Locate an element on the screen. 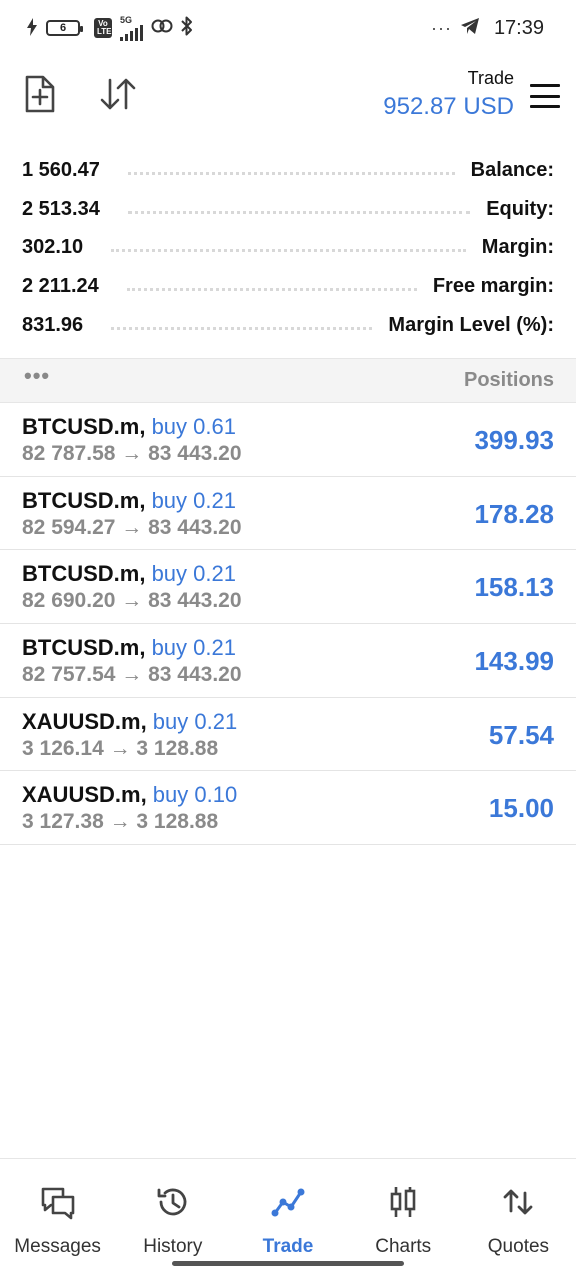  more-dots-icon: ··· is located at coordinates (441, 27).